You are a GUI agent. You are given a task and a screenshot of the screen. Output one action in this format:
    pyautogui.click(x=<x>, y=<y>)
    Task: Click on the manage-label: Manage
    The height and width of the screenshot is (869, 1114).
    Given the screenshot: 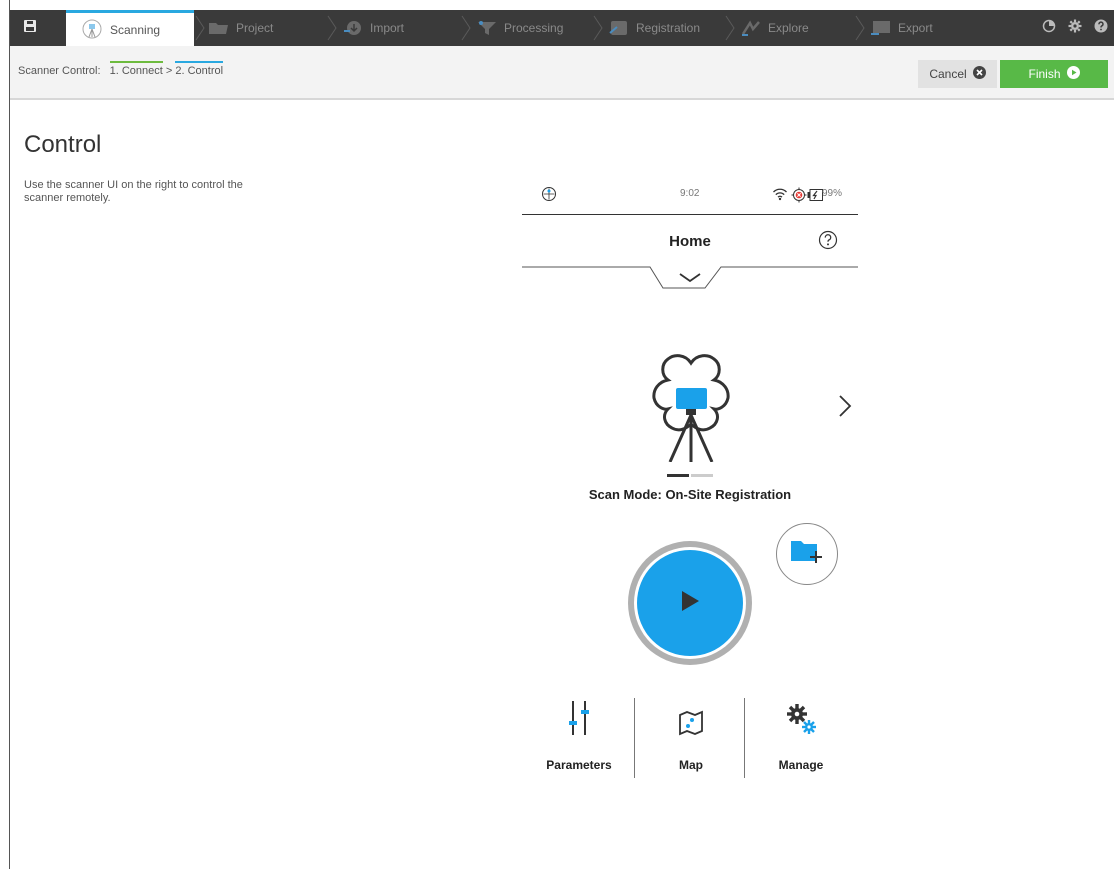 What is the action you would take?
    pyautogui.click(x=801, y=765)
    